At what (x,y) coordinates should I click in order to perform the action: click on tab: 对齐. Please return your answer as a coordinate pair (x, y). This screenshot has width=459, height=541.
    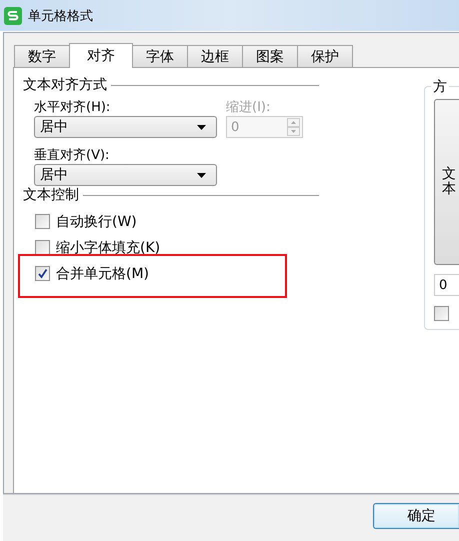
    Looking at the image, I should click on (101, 55).